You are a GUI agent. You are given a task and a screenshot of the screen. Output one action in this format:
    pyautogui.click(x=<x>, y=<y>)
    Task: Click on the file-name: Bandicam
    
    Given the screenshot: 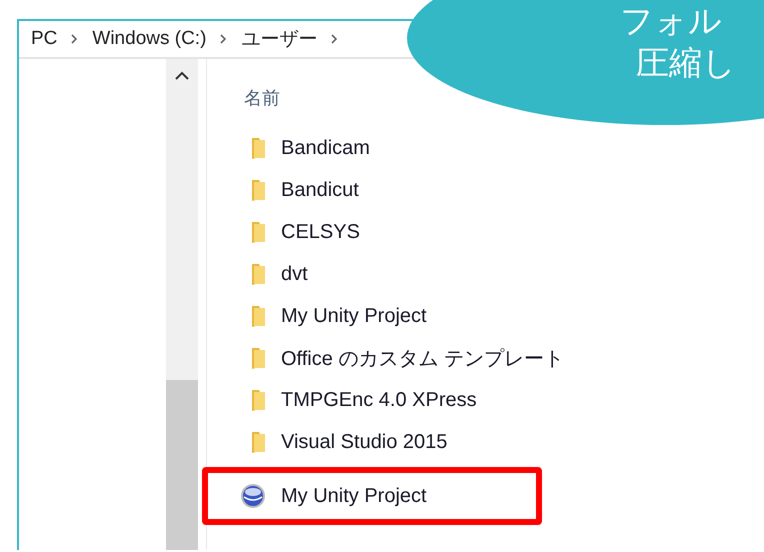 What is the action you would take?
    pyautogui.click(x=325, y=148)
    